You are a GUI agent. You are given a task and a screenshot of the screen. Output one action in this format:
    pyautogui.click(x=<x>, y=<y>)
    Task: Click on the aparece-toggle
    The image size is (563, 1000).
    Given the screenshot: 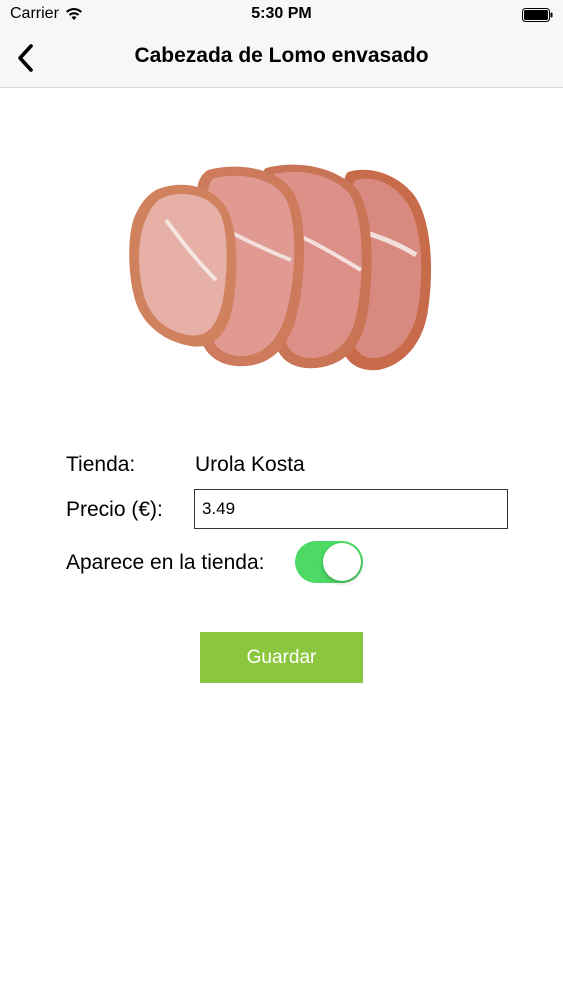 What is the action you would take?
    pyautogui.click(x=329, y=562)
    